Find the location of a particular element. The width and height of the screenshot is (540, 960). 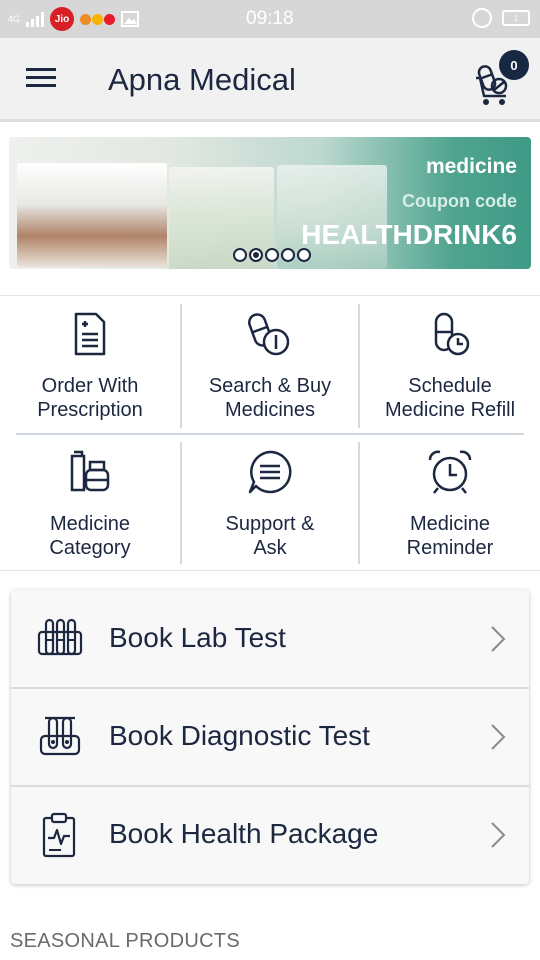

menu-icon is located at coordinates (42, 78).